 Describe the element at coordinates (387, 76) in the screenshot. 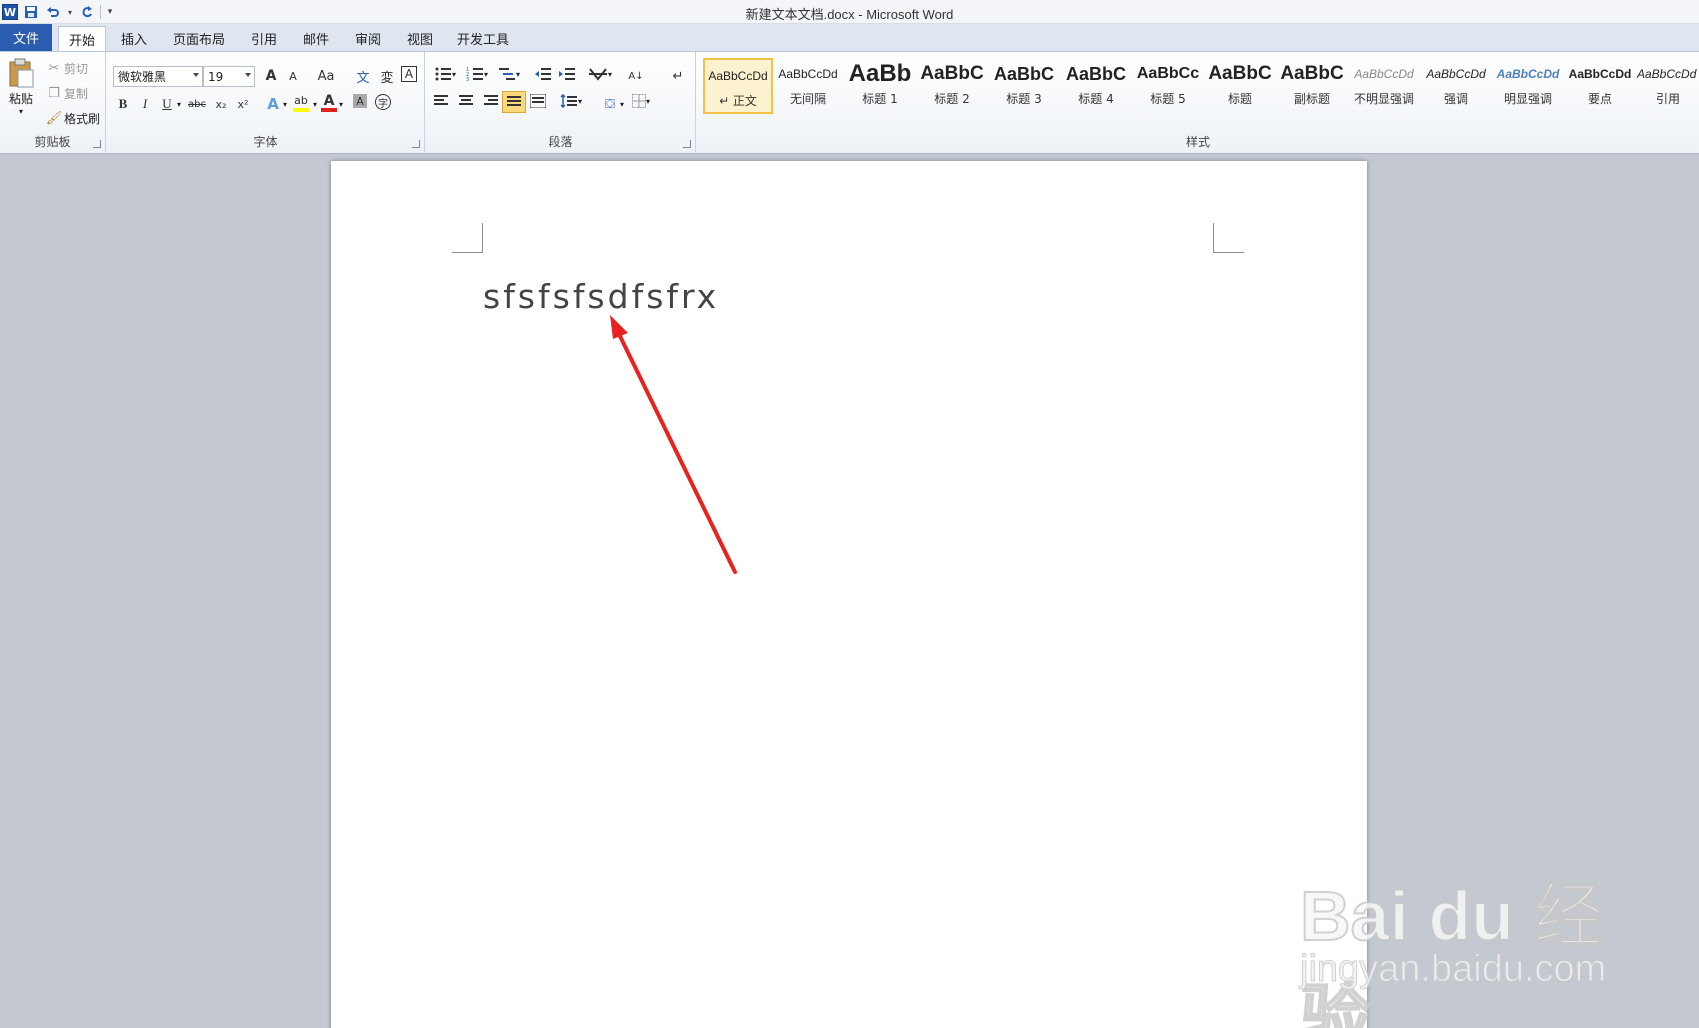

I see `encircle-button: 変` at that location.